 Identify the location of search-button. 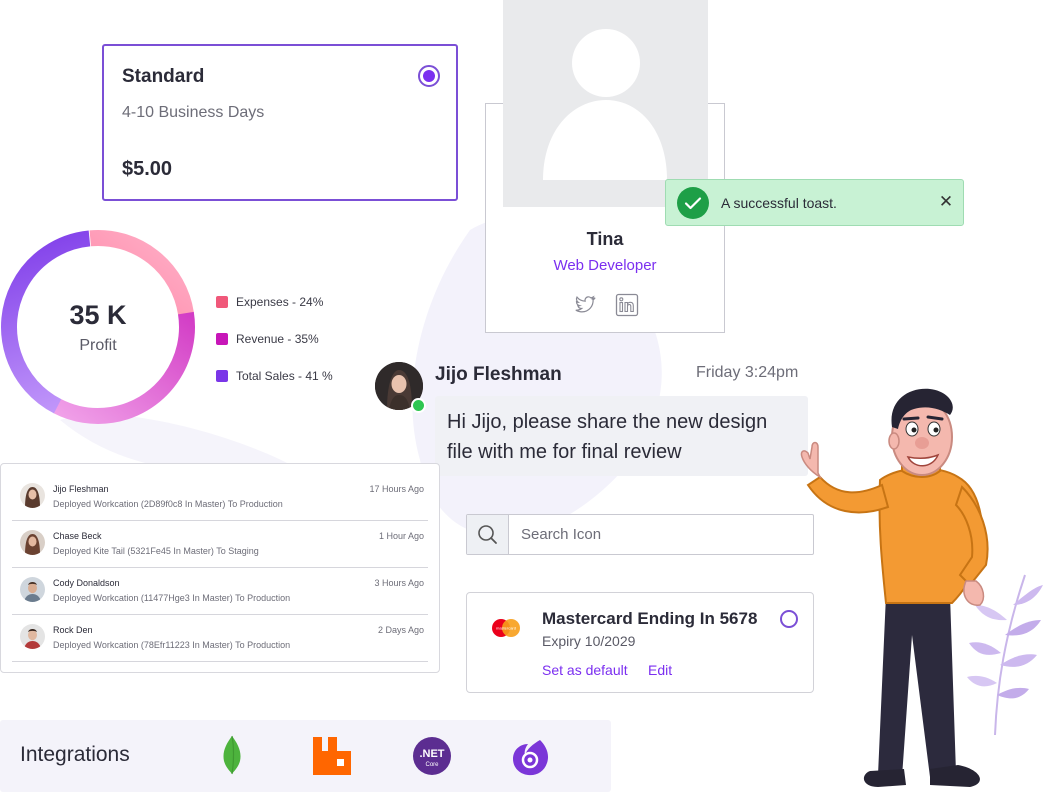
(488, 534).